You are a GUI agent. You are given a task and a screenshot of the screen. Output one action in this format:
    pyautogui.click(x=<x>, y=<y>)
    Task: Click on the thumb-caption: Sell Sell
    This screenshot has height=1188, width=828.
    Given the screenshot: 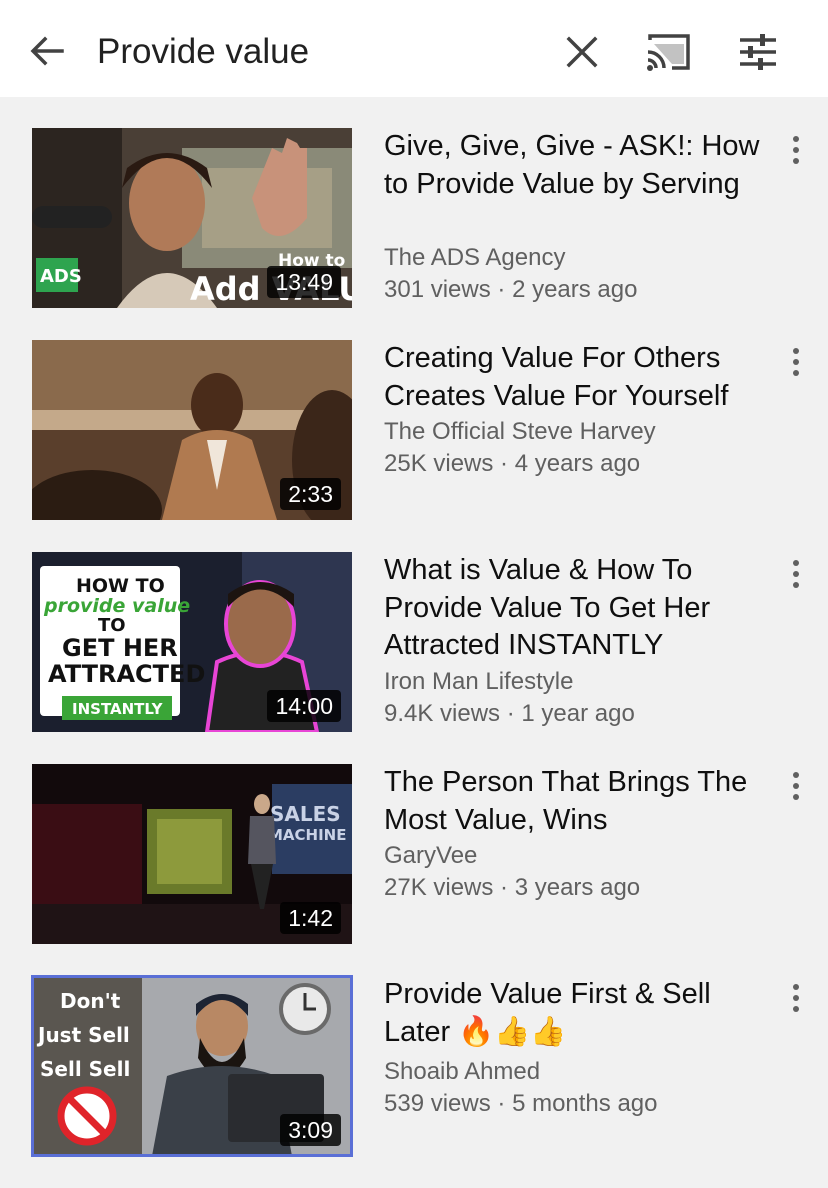 What is the action you would take?
    pyautogui.click(x=85, y=1069)
    